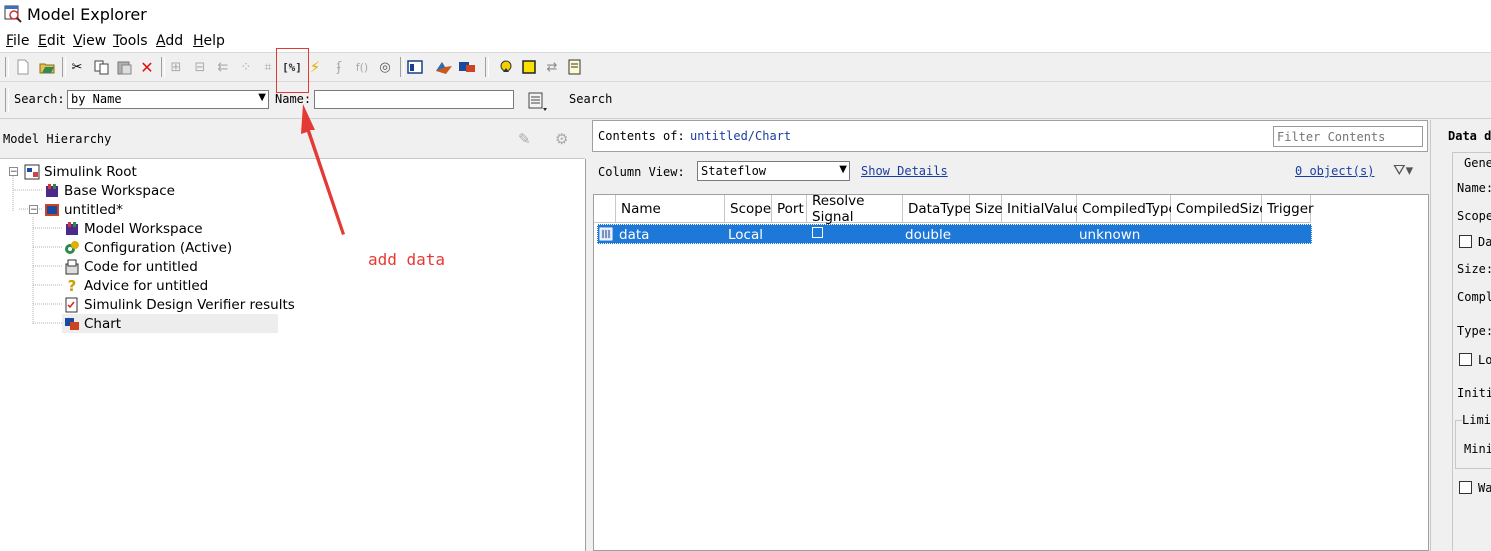  I want to click on tree-item-model-workspace: Model Workspace, so click(133, 228).